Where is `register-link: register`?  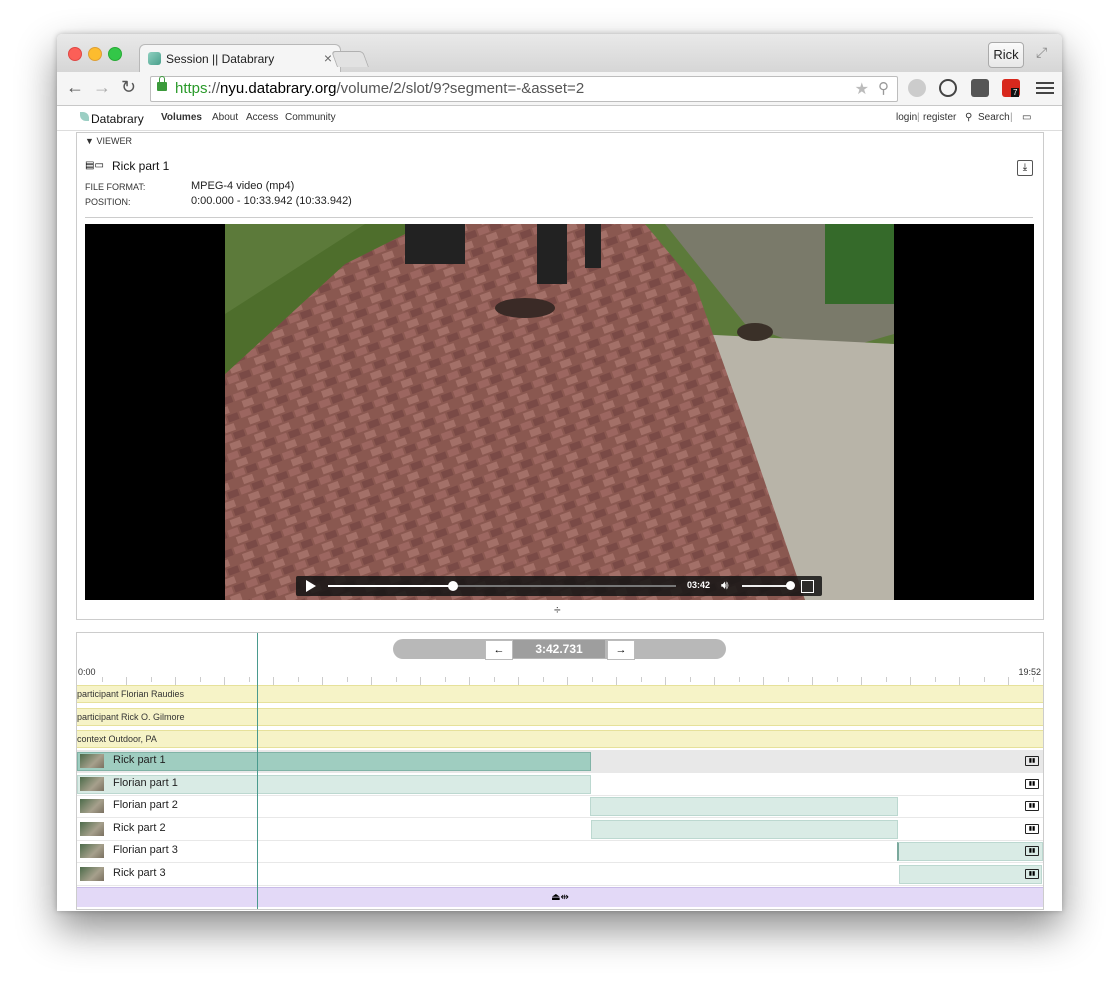
register-link: register is located at coordinates (939, 117).